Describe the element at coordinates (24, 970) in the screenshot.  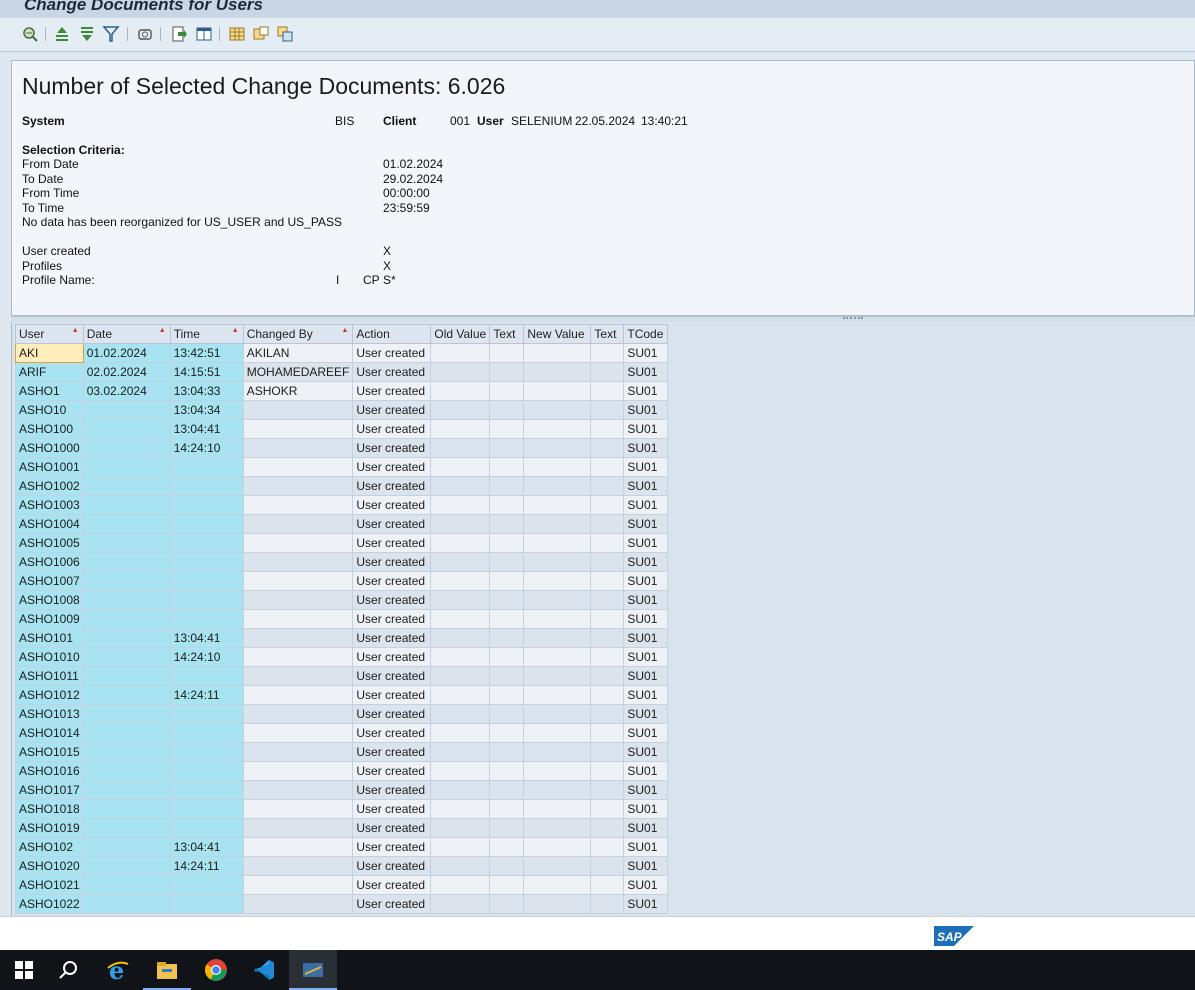
I see `start-button` at that location.